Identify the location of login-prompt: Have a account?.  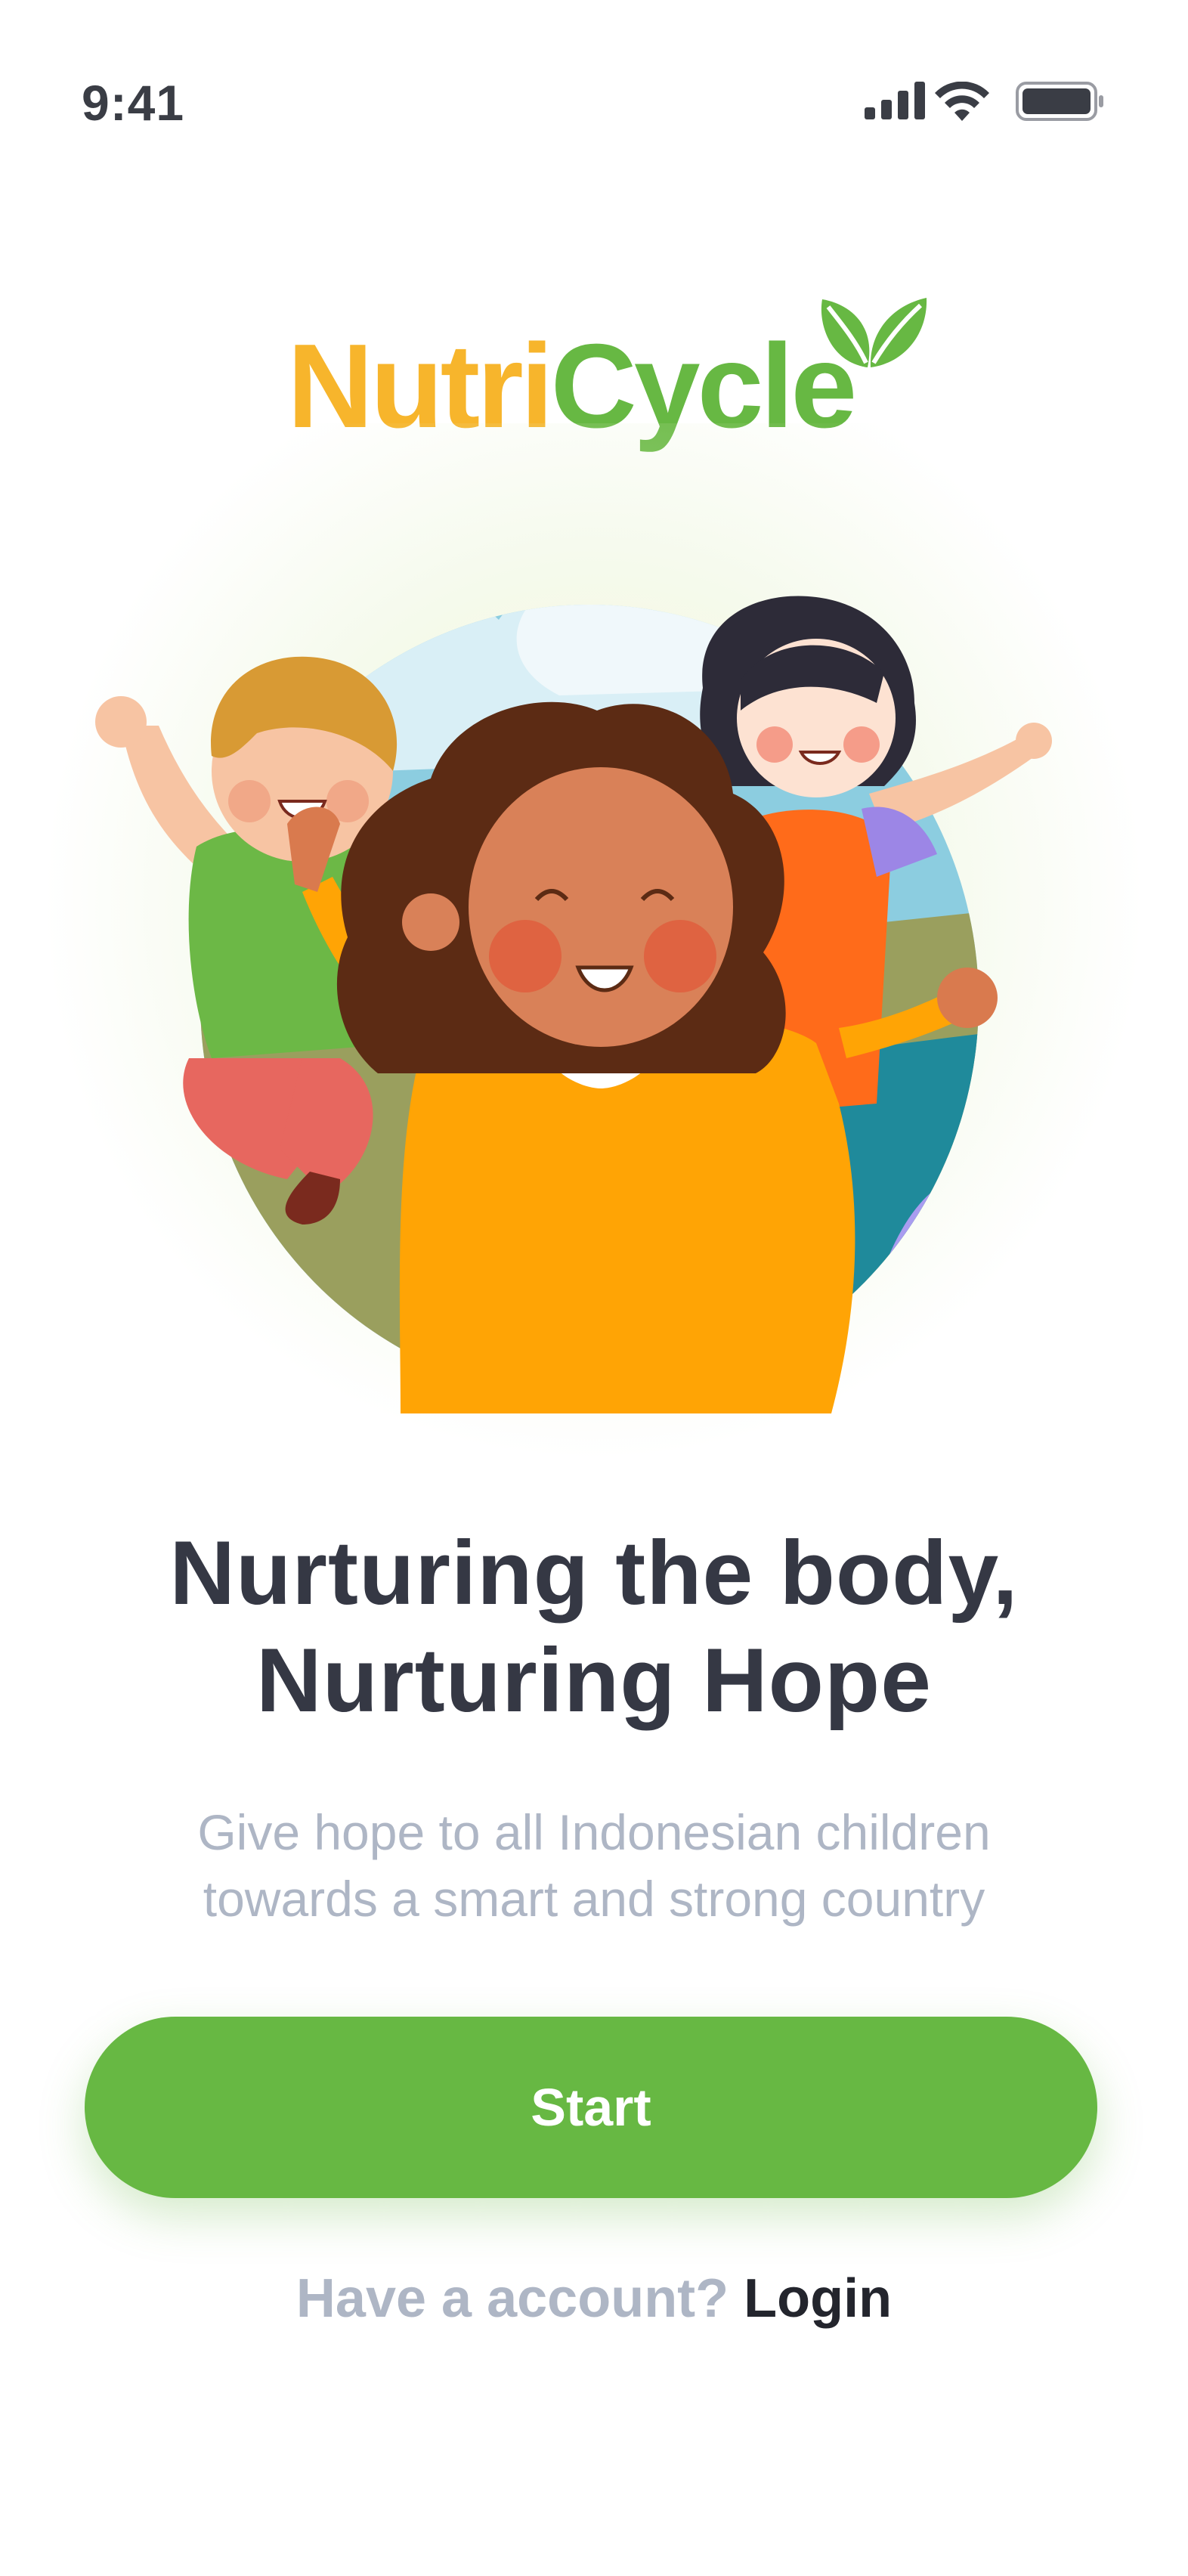
(519, 2298).